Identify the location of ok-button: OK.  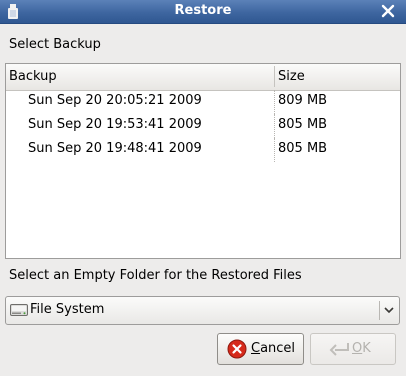
(353, 349).